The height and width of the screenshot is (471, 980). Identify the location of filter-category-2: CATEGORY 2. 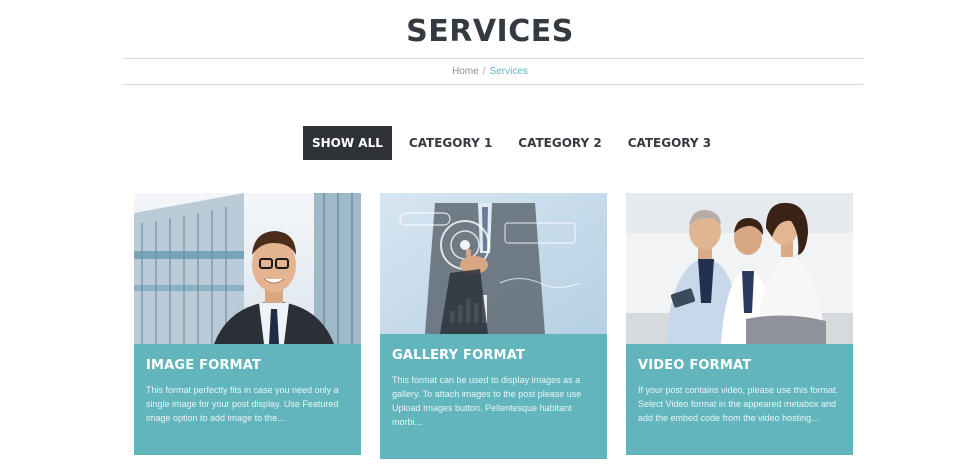
(559, 143).